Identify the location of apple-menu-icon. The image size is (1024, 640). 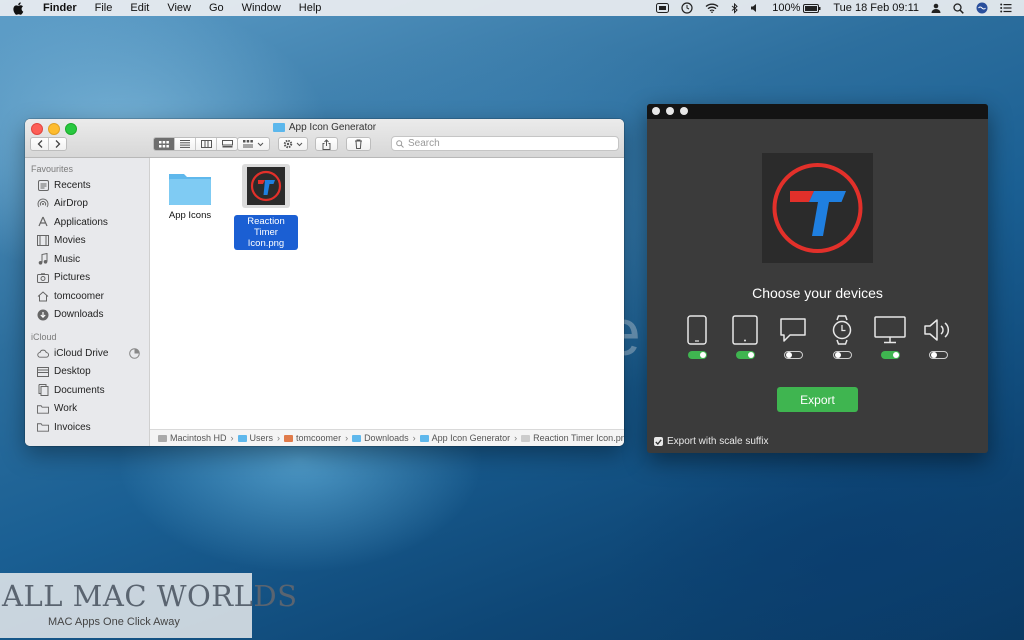
(18, 8).